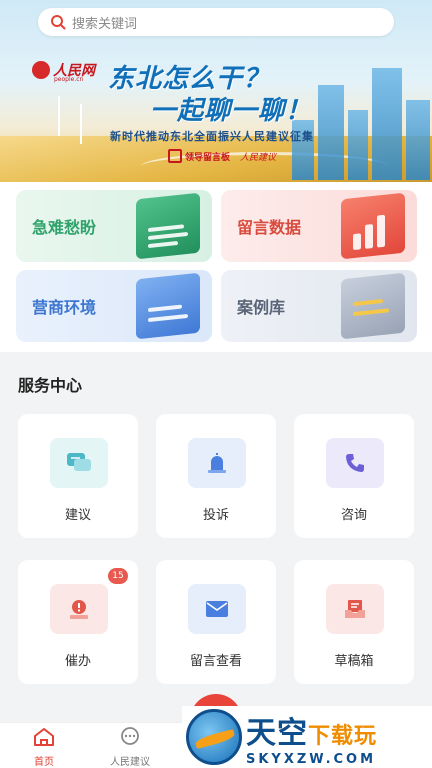  Describe the element at coordinates (215, 661) in the screenshot. I see `service-label: 留言查看` at that location.